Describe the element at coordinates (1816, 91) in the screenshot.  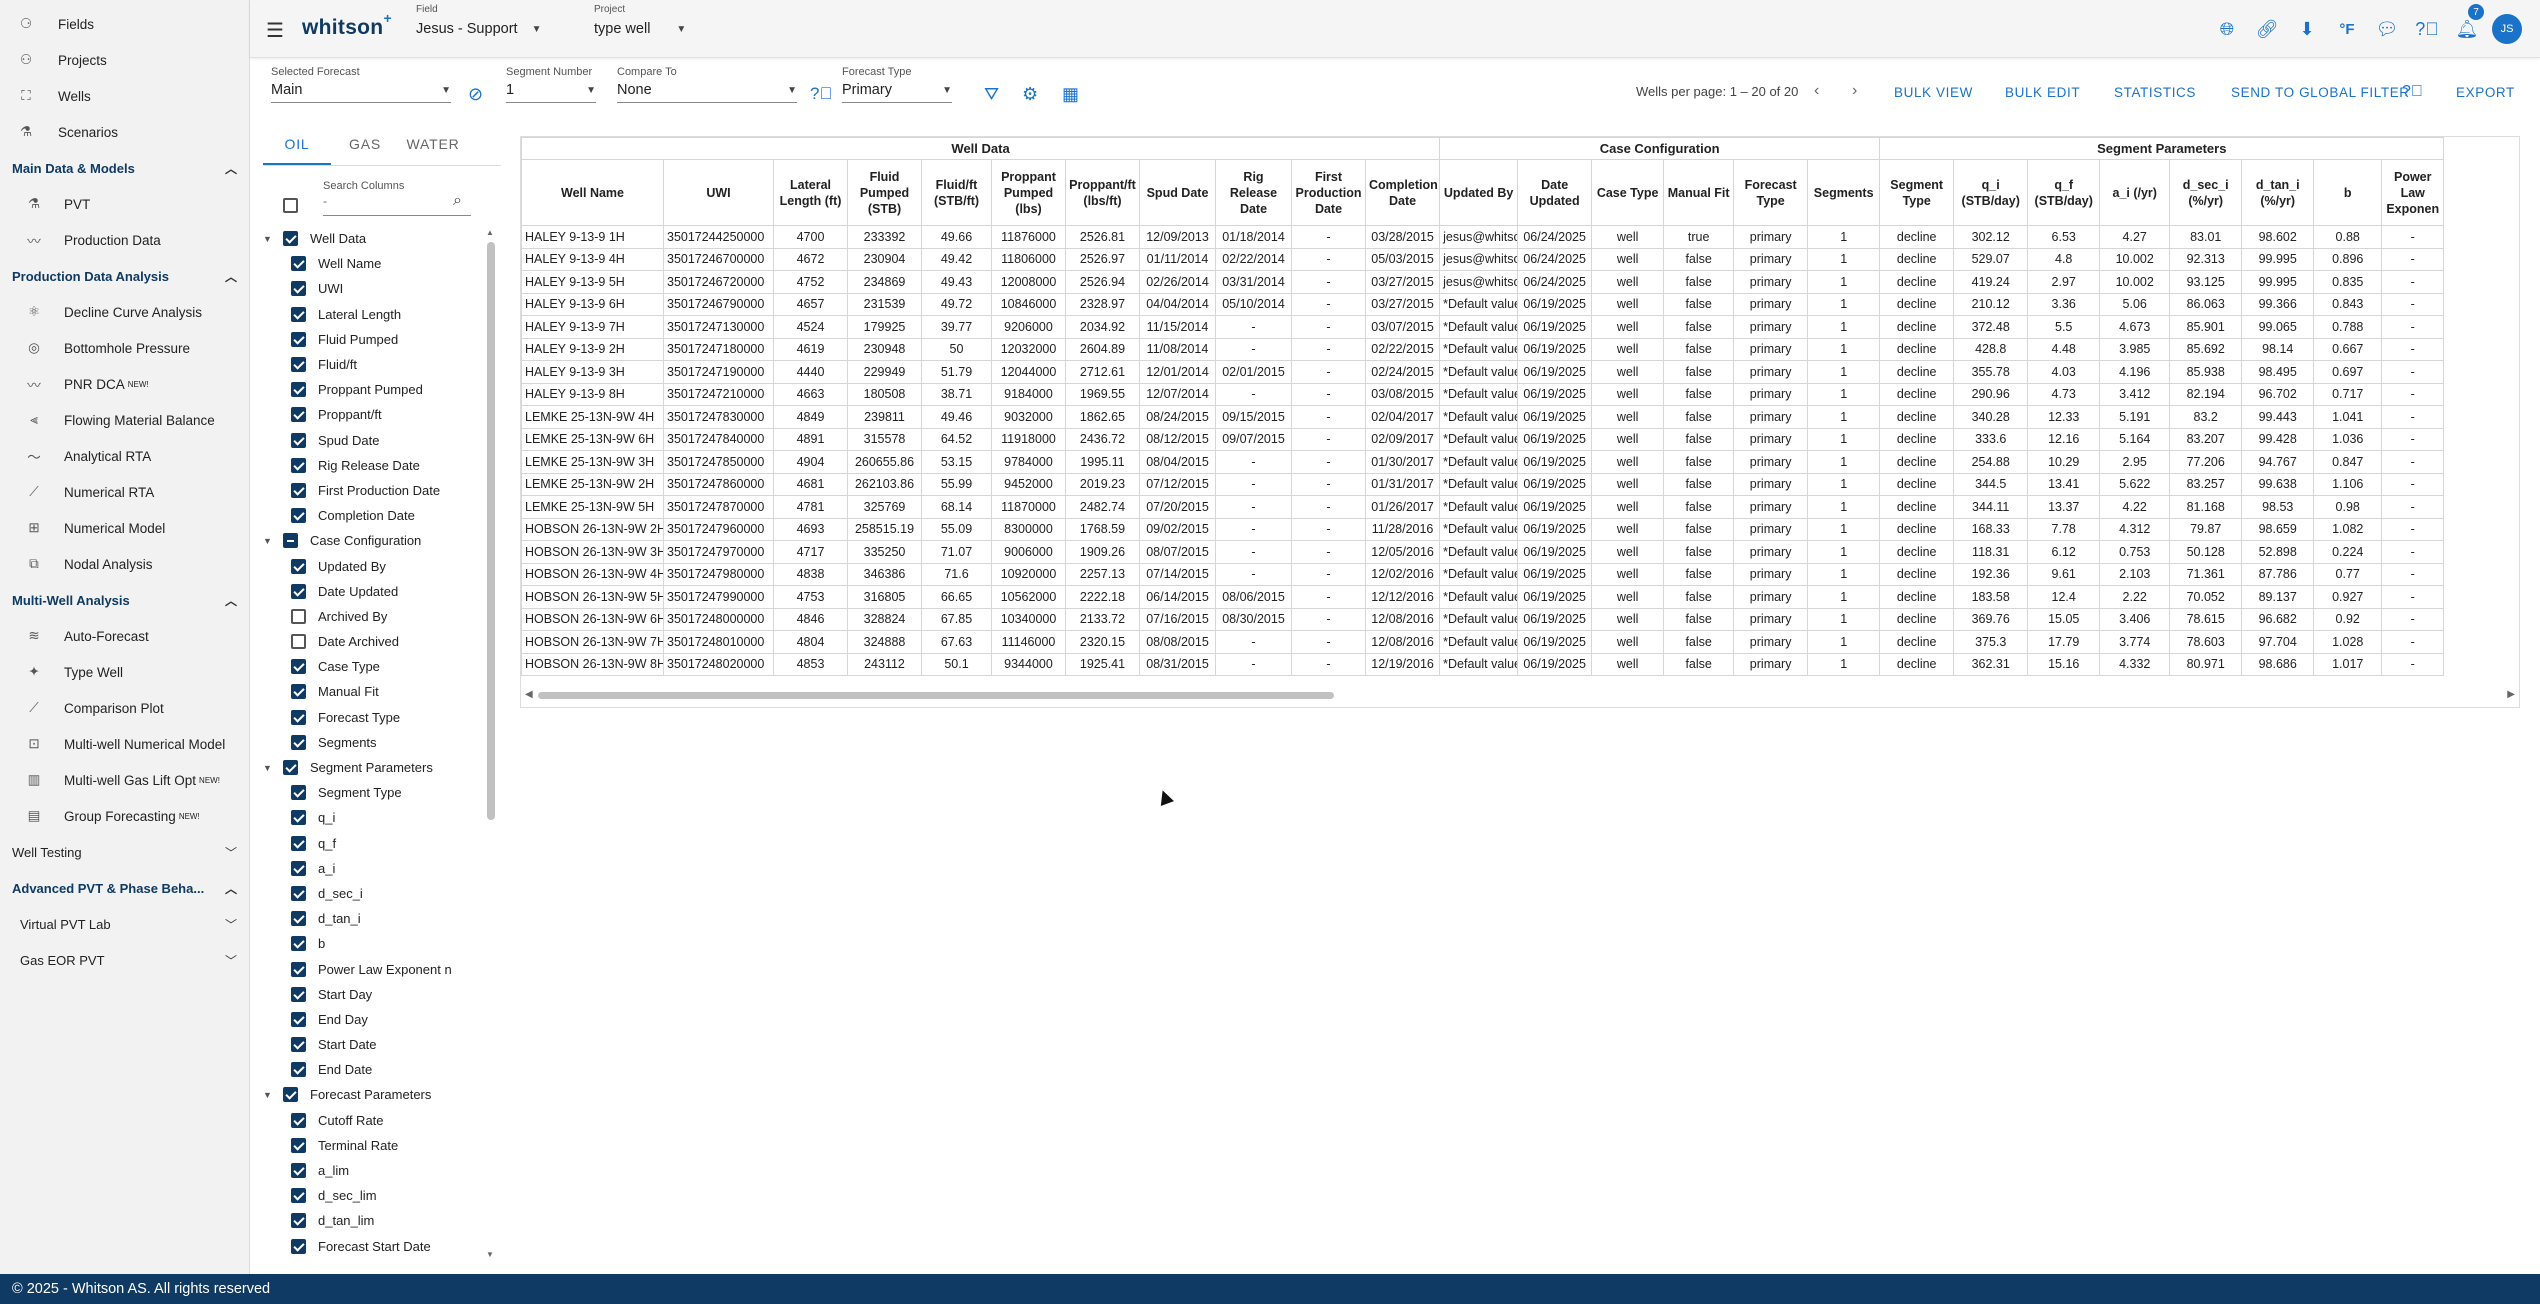
I see `chevron-left-icon: ‹` at that location.